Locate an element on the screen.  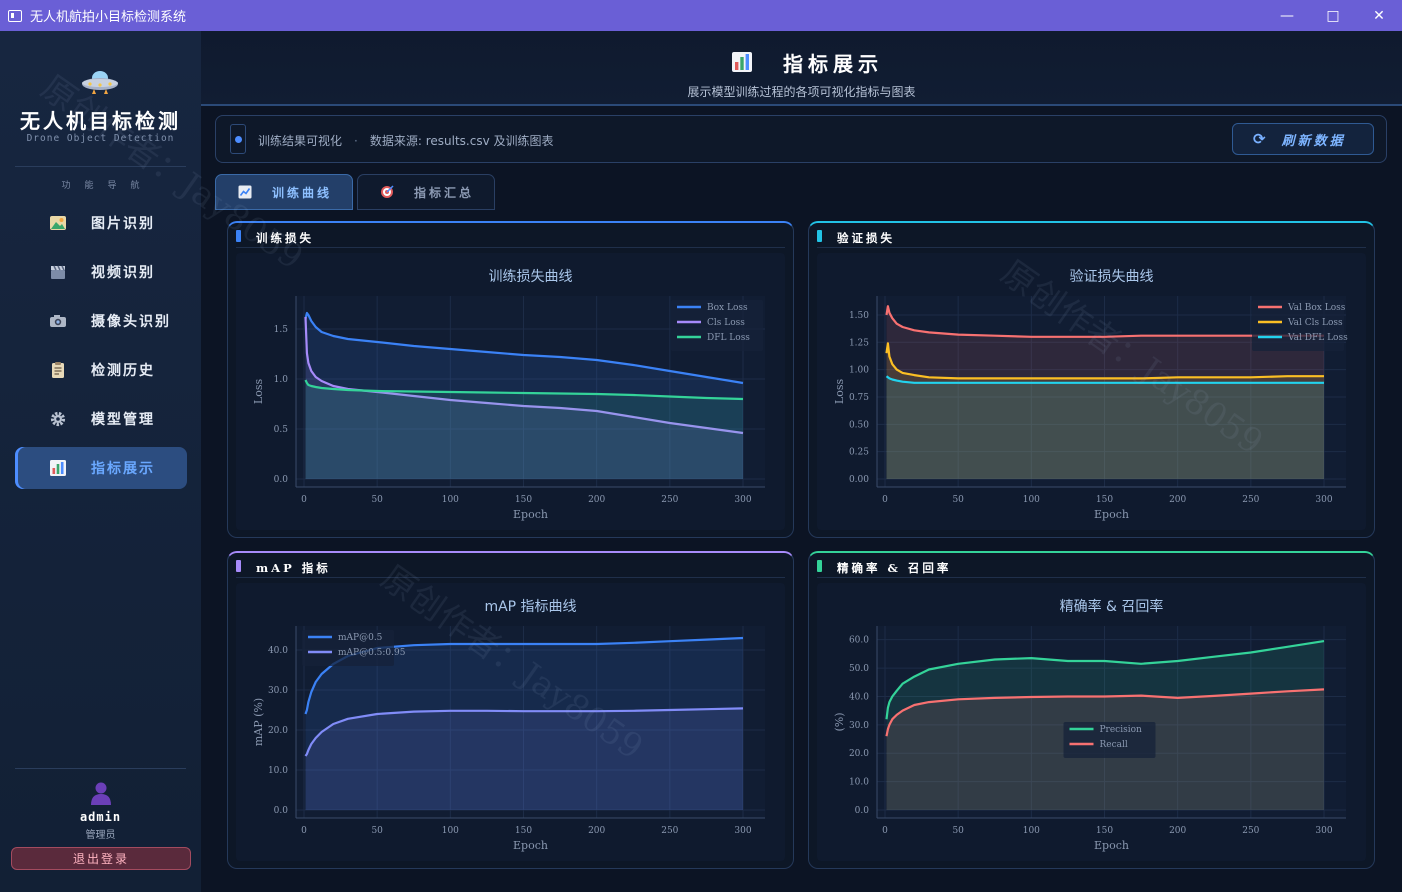
y-tick-label: 1.00 is located at coordinates (859, 371).